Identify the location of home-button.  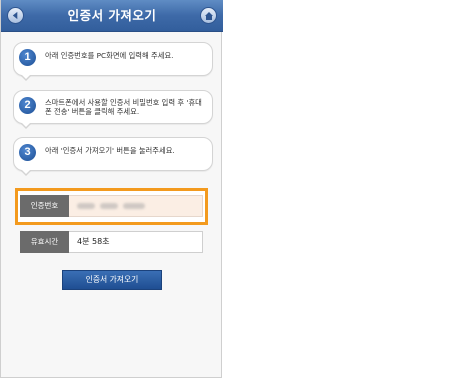
(208, 15).